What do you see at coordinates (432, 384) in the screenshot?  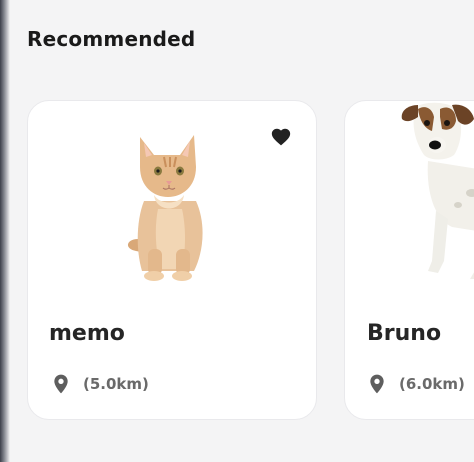 I see `pet-distance: (6.0km)` at bounding box center [432, 384].